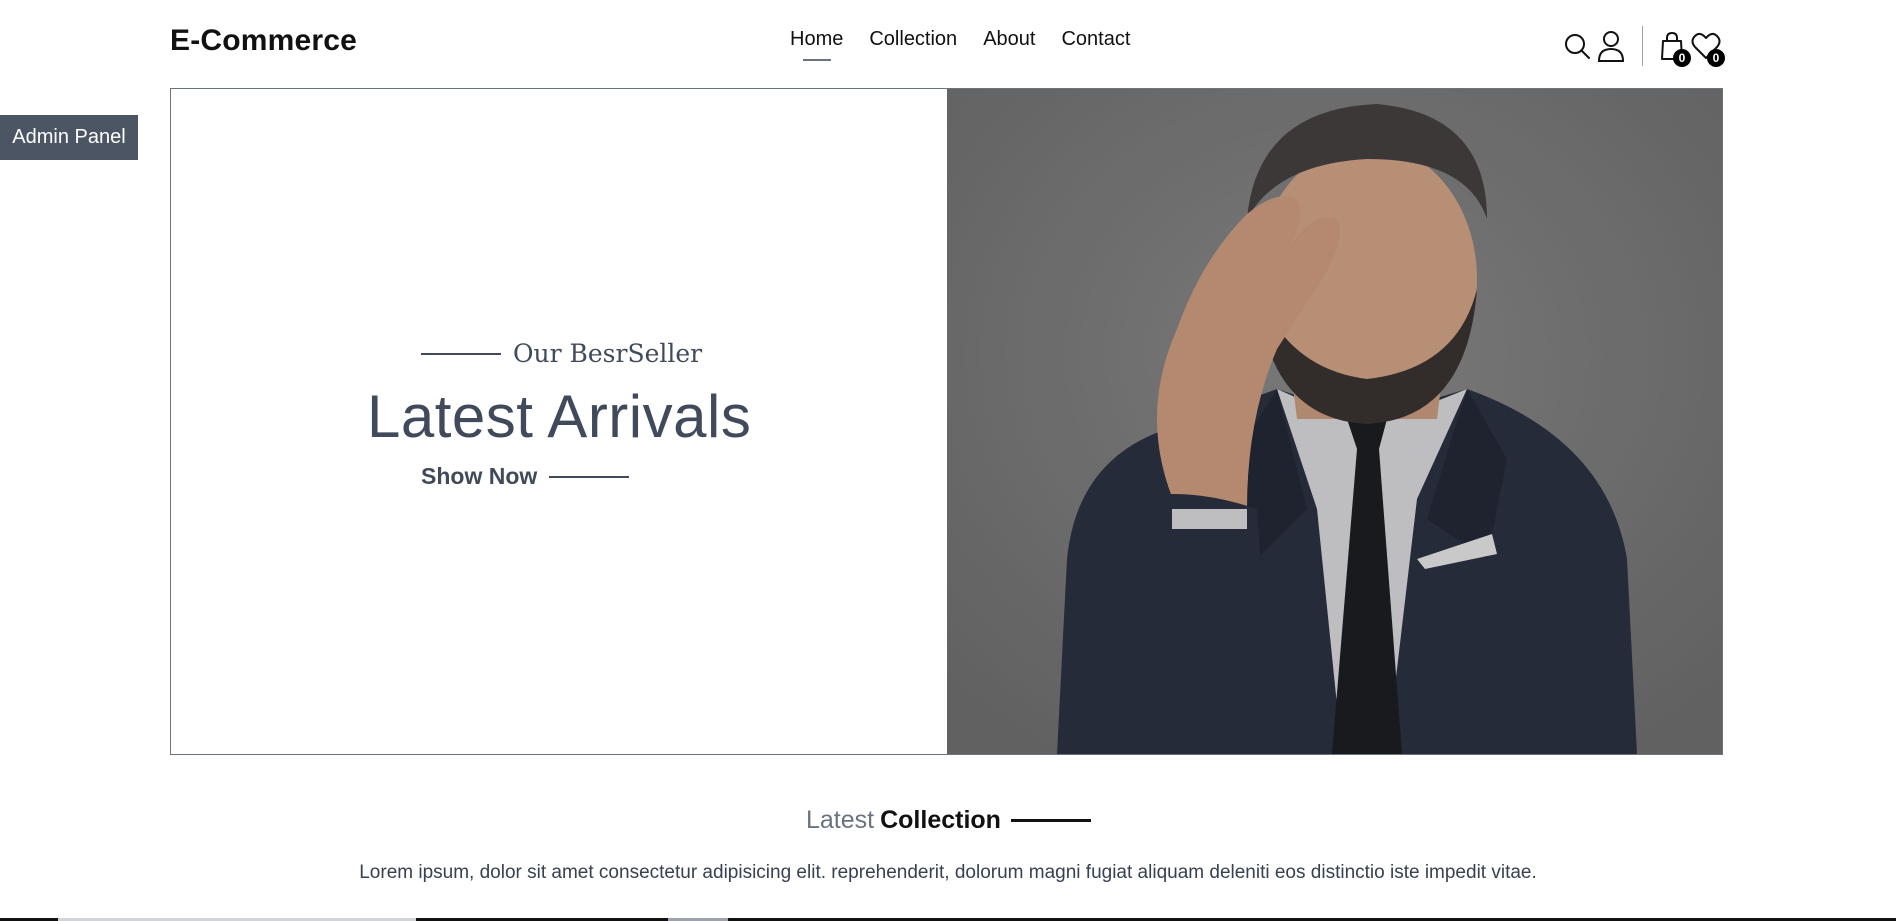 The width and height of the screenshot is (1896, 921). Describe the element at coordinates (1009, 39) in the screenshot. I see `nav-about-label: About` at that location.